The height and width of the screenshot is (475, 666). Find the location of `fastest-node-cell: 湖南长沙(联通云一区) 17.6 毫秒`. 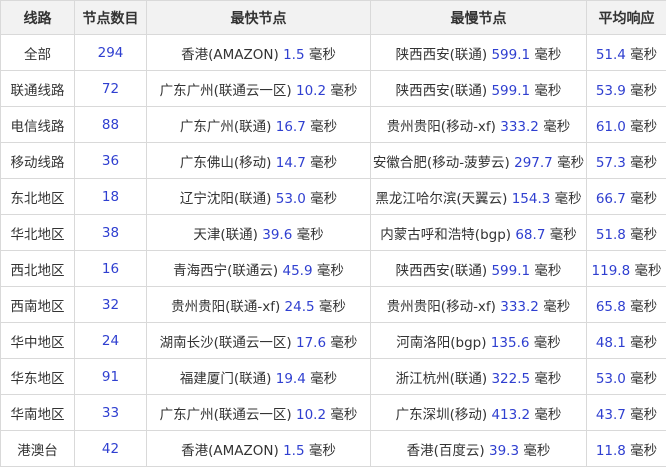

fastest-node-cell: 湖南长沙(联通云一区) 17.6 毫秒 is located at coordinates (258, 340).